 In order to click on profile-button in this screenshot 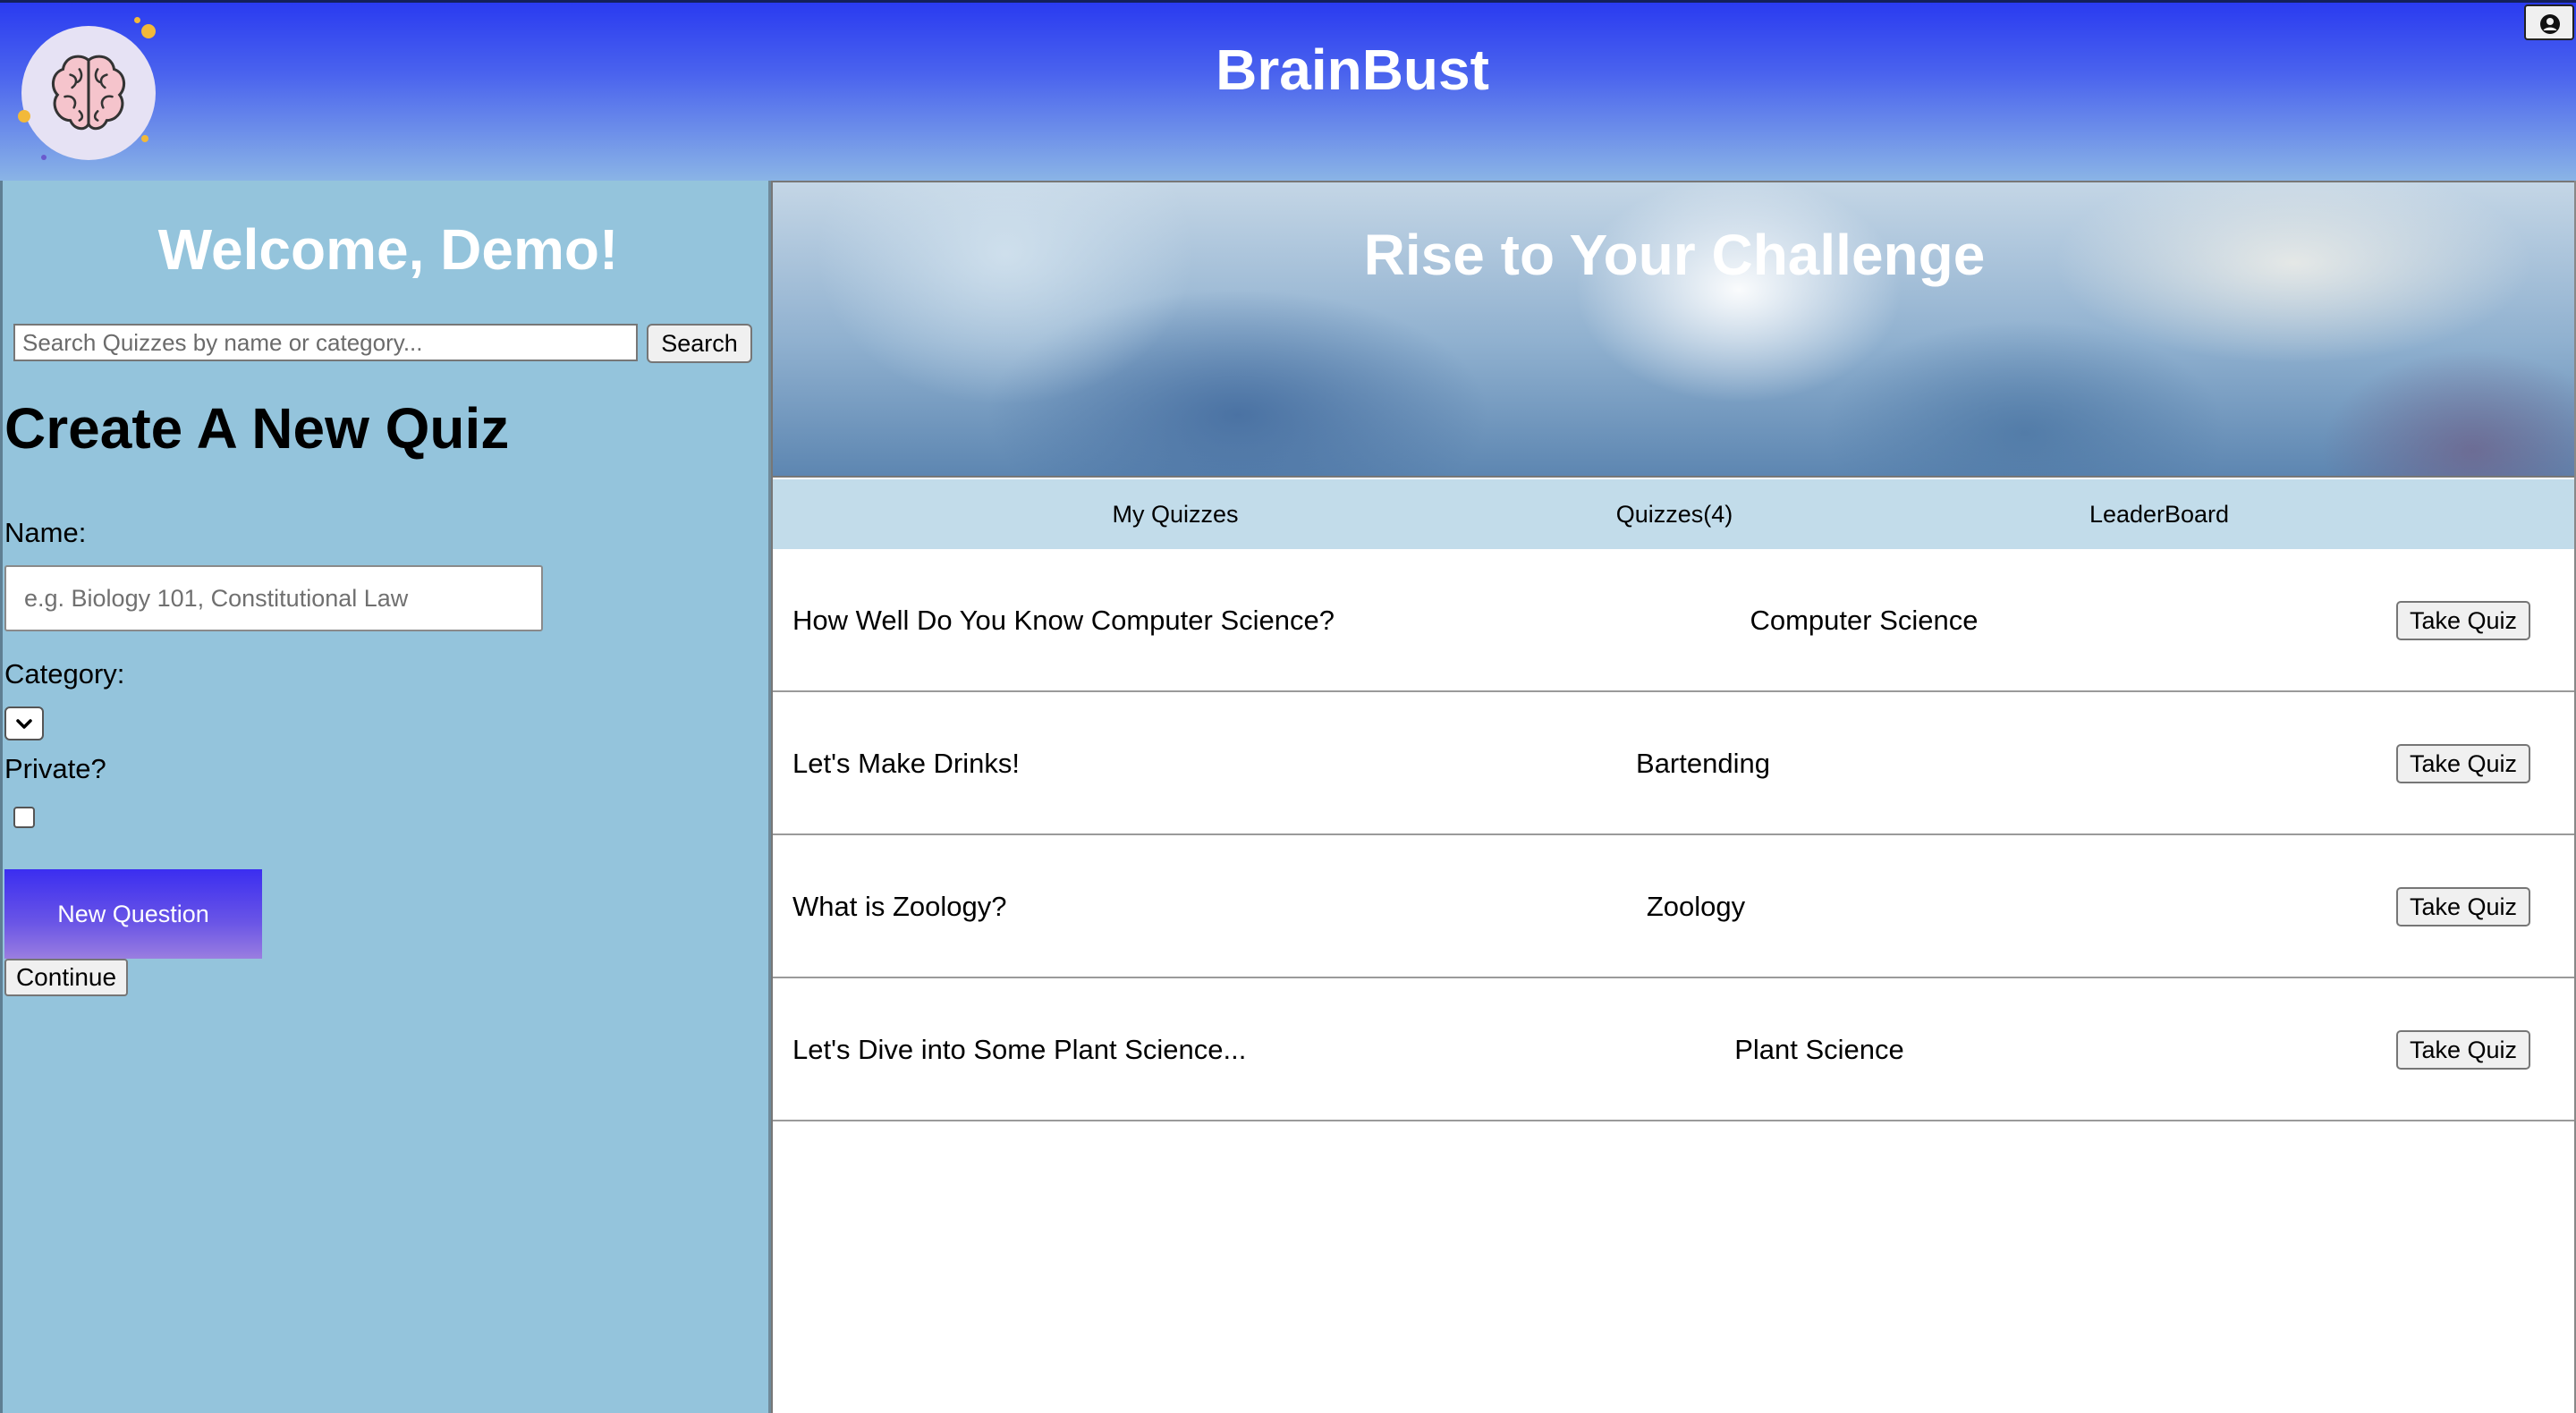, I will do `click(2549, 22)`.